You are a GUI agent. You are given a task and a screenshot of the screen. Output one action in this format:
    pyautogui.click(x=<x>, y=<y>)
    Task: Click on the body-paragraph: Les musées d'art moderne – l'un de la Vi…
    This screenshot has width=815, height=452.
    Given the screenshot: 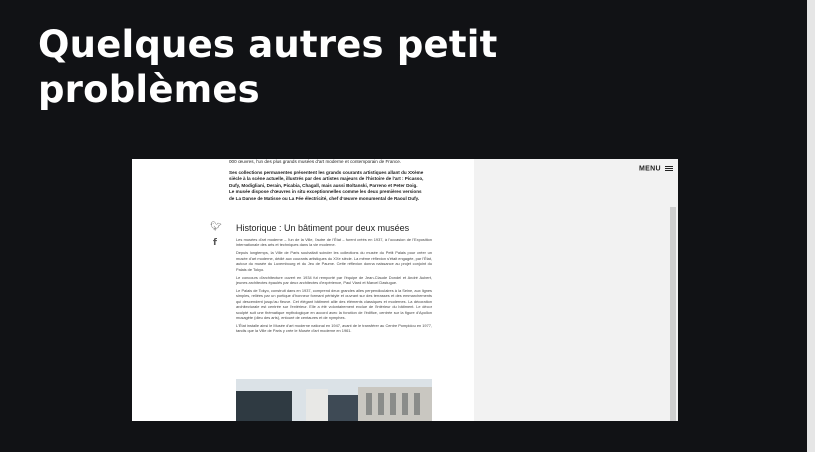 What is the action you would take?
    pyautogui.click(x=334, y=242)
    